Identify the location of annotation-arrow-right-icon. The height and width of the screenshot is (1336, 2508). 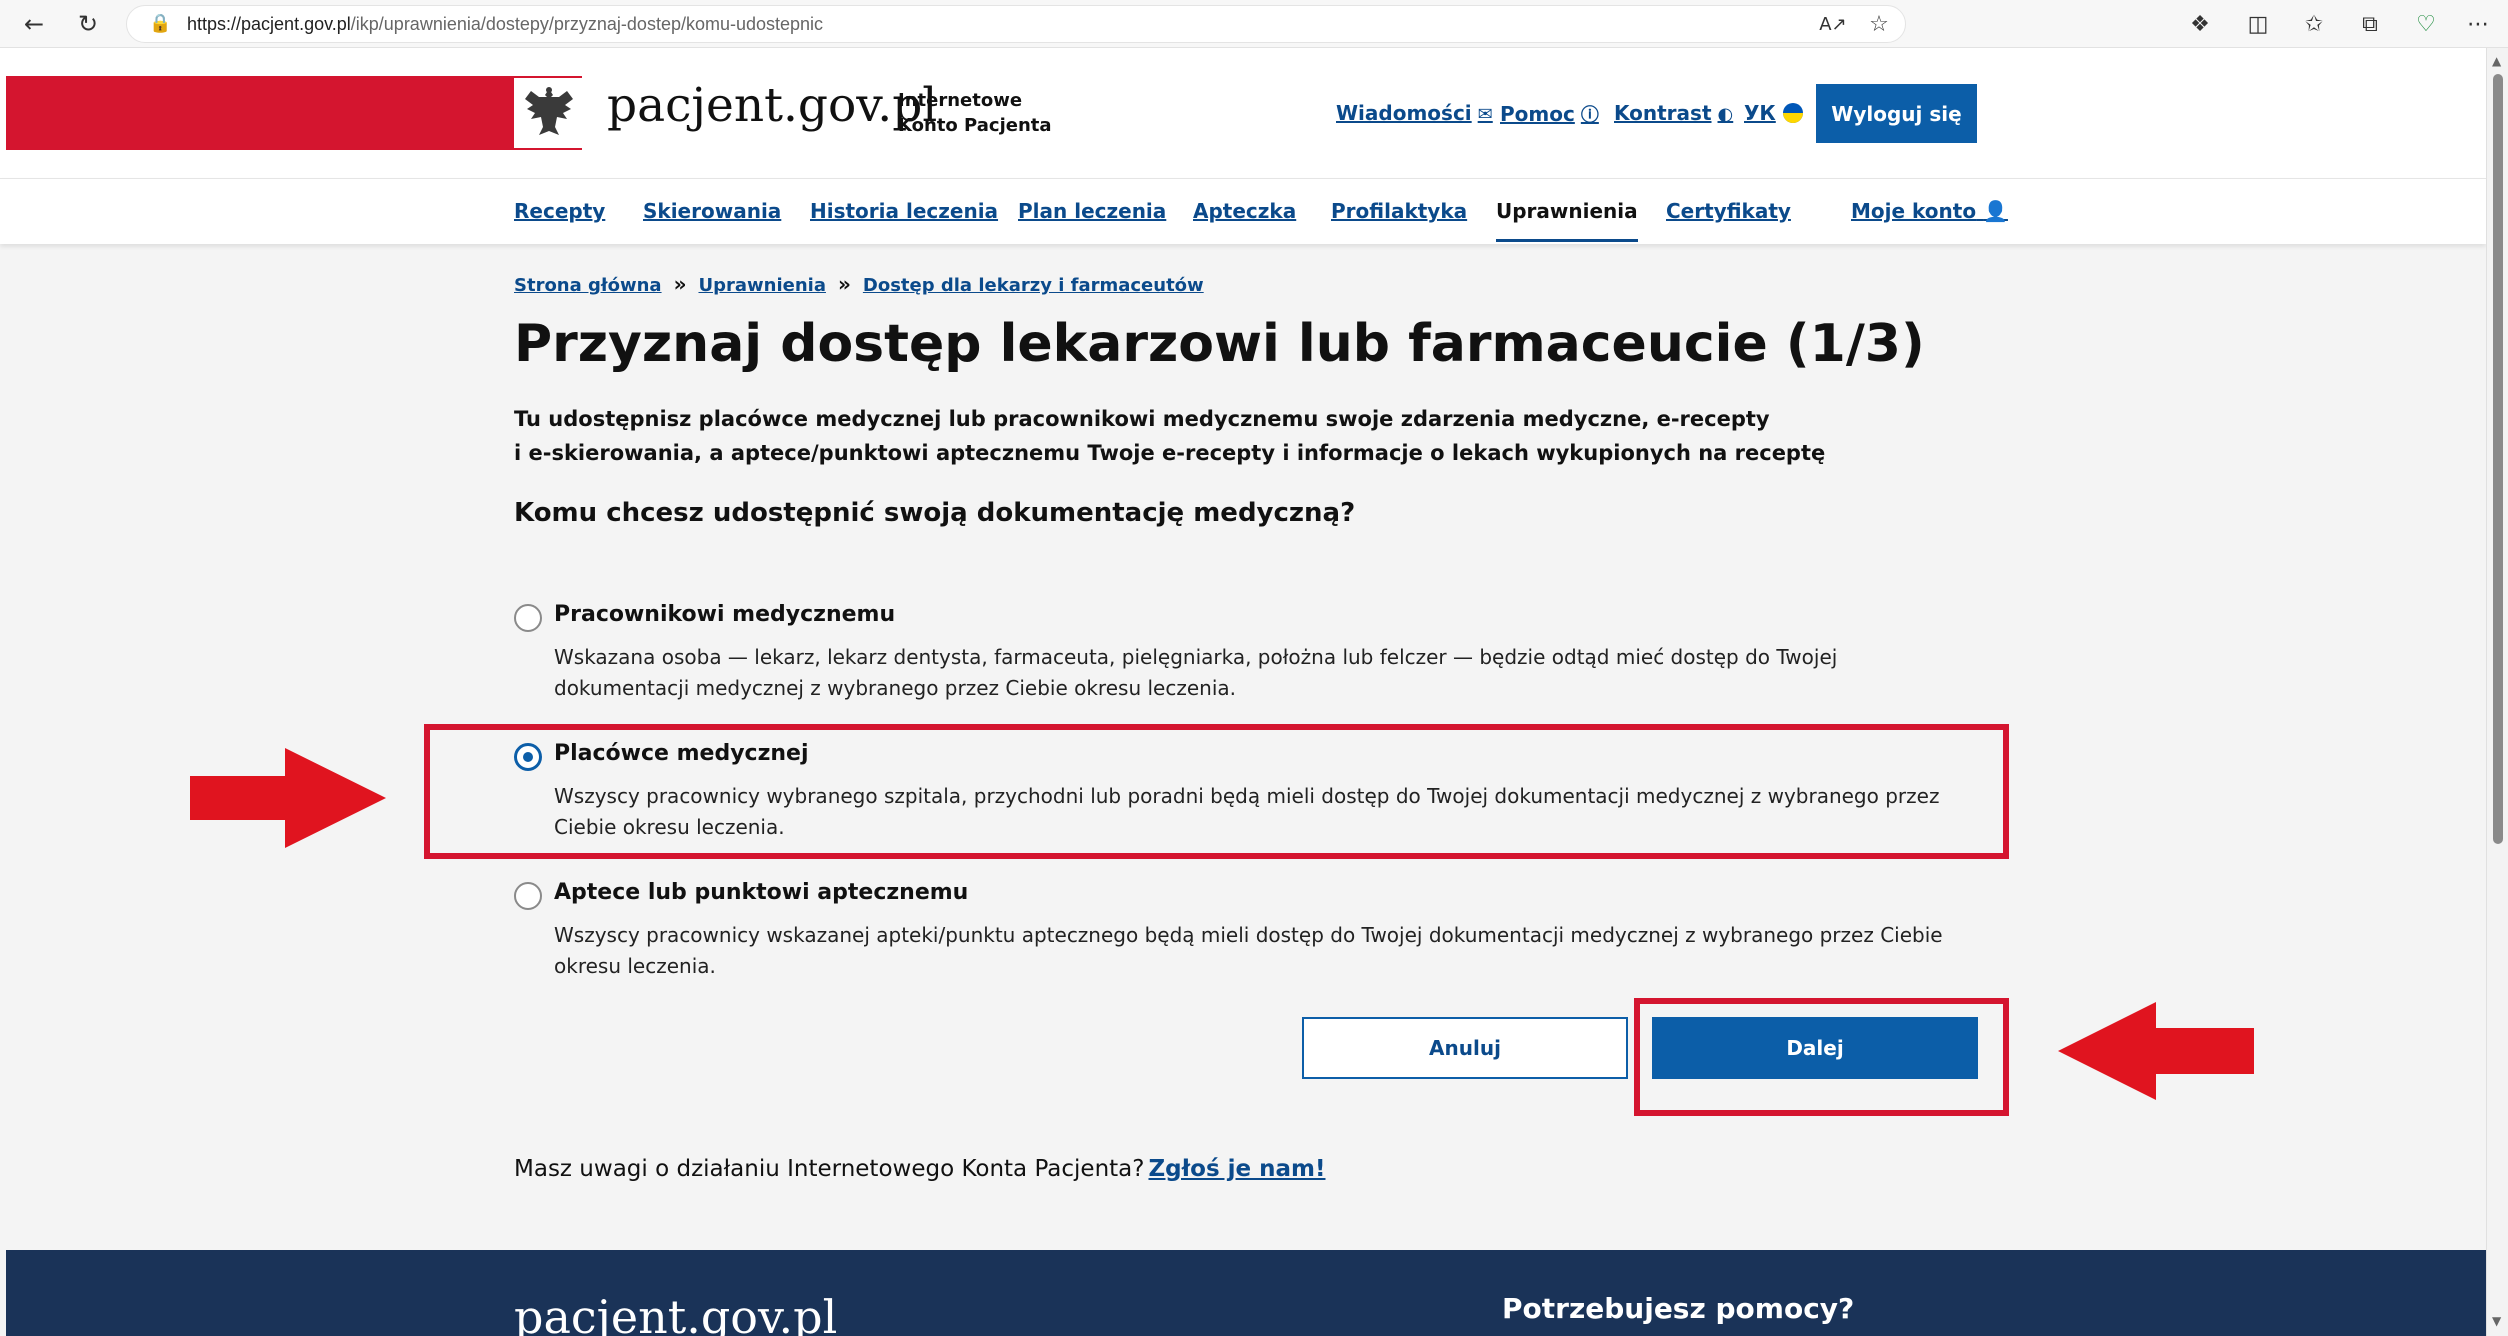
(288, 798).